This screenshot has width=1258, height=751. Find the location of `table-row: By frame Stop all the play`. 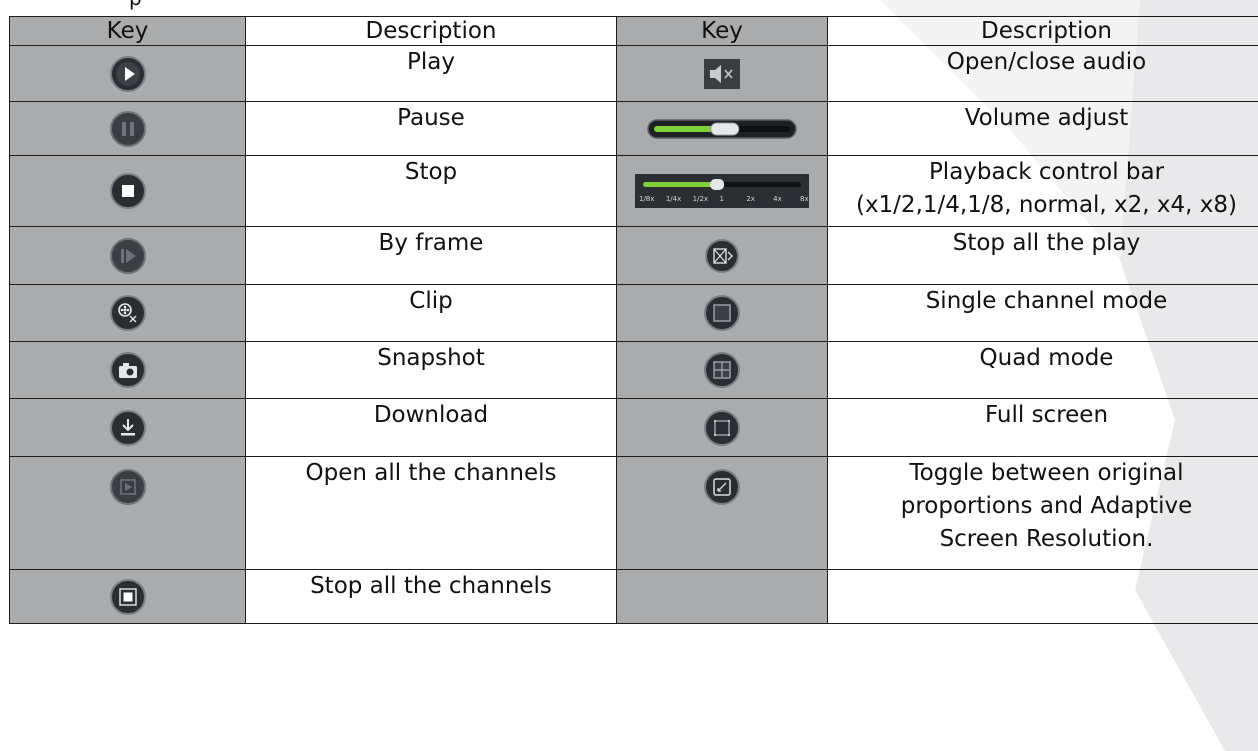

table-row: By frame Stop all the play is located at coordinates (633, 255).